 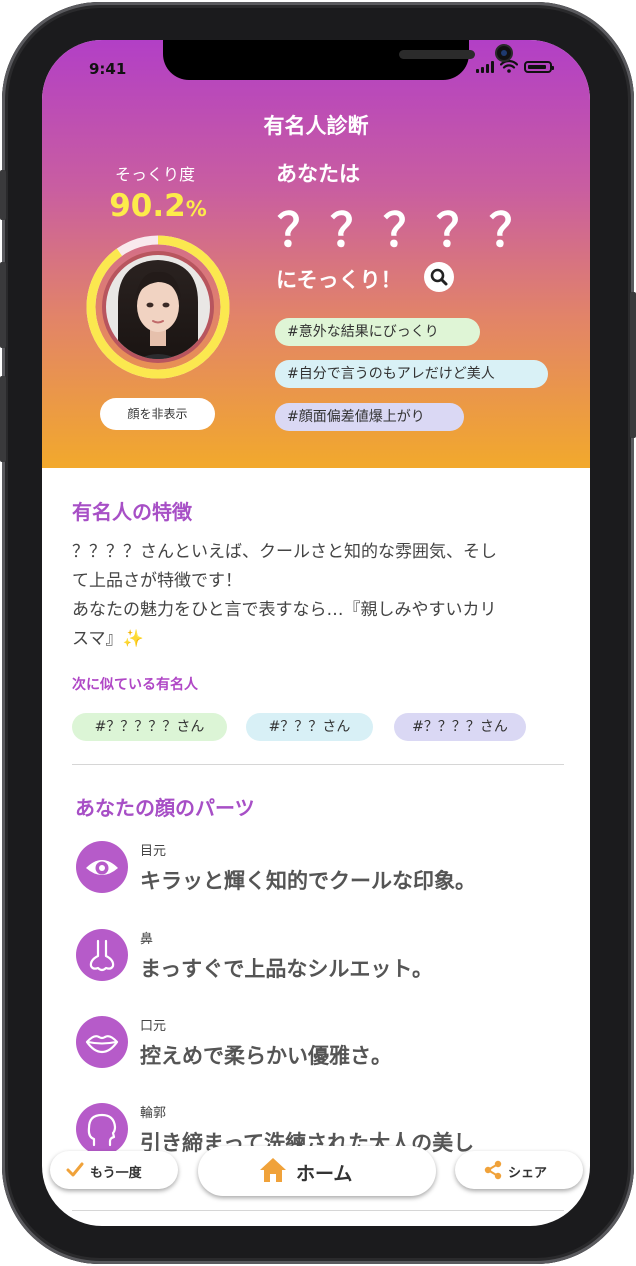 What do you see at coordinates (108, 69) in the screenshot?
I see `status-time: 9:41` at bounding box center [108, 69].